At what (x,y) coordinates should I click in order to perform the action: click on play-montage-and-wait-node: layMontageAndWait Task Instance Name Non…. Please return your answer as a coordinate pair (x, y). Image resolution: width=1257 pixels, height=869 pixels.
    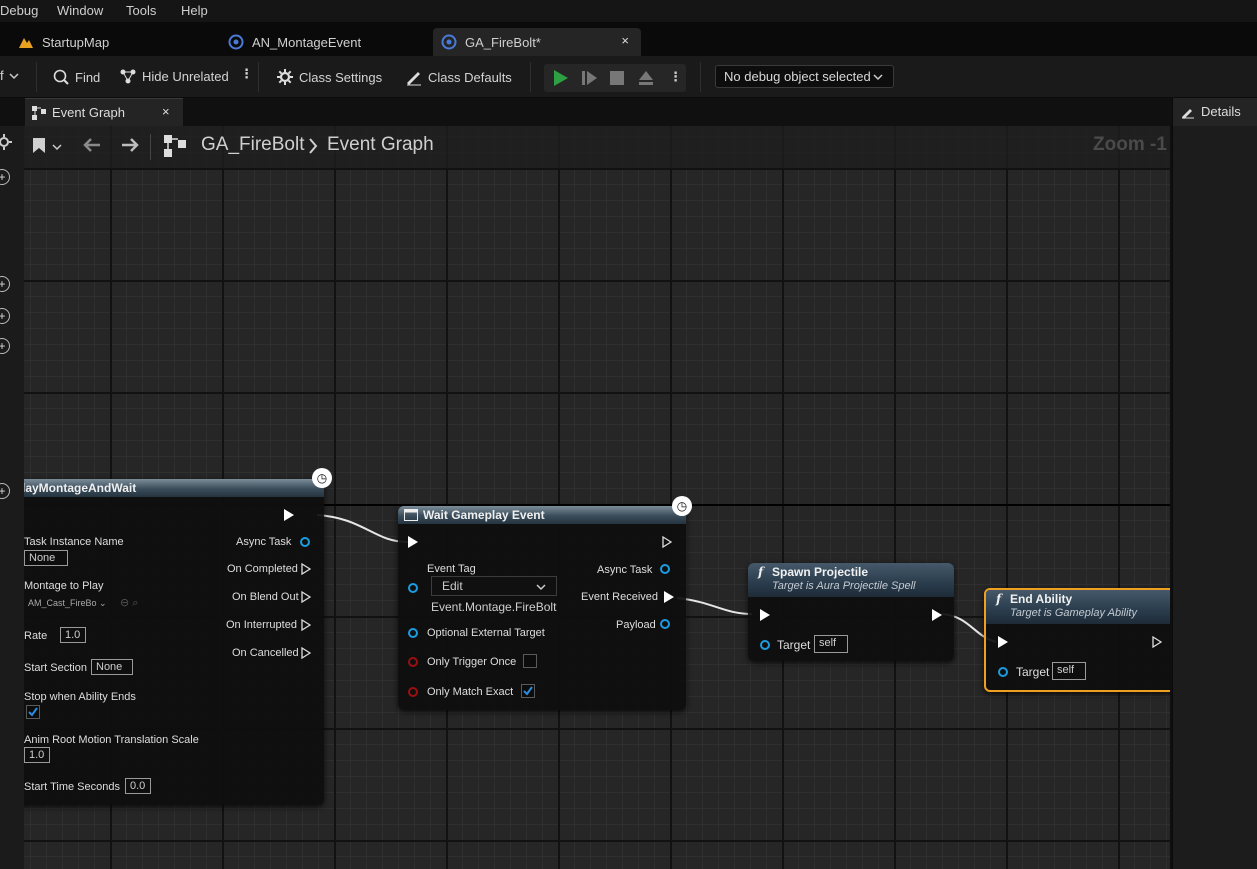
    Looking at the image, I should click on (174, 642).